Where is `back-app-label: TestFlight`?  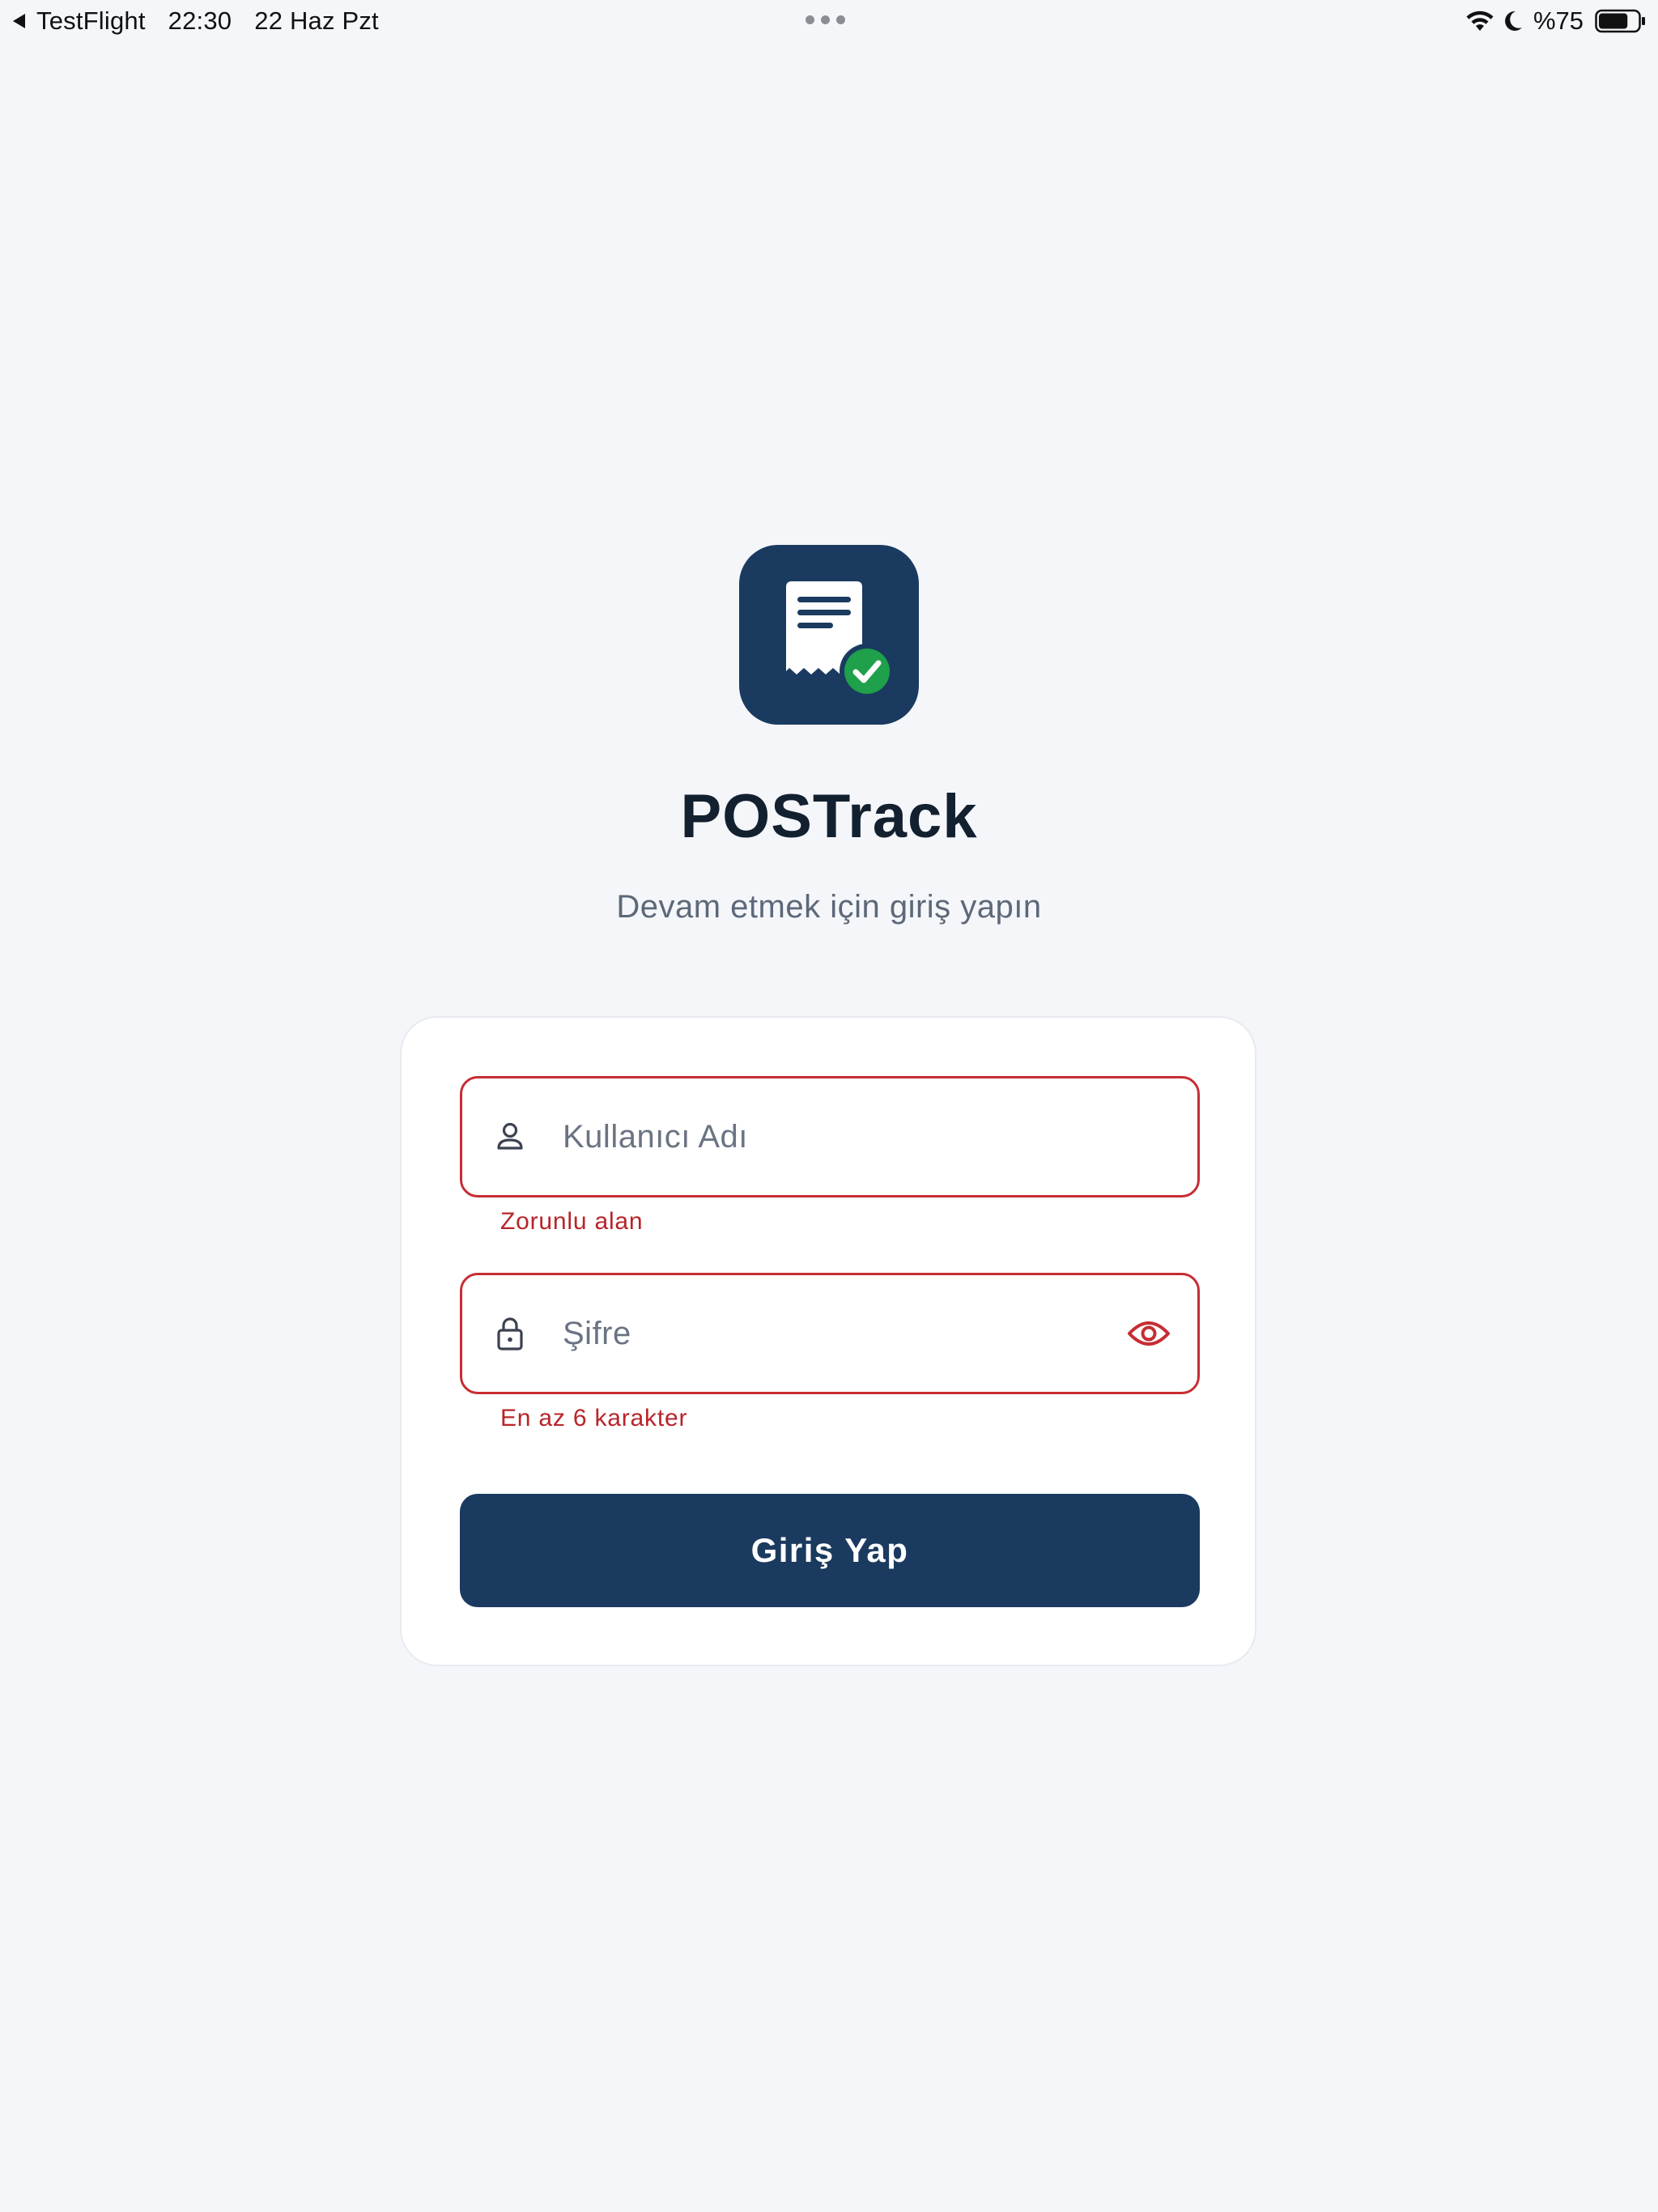 back-app-label: TestFlight is located at coordinates (91, 21).